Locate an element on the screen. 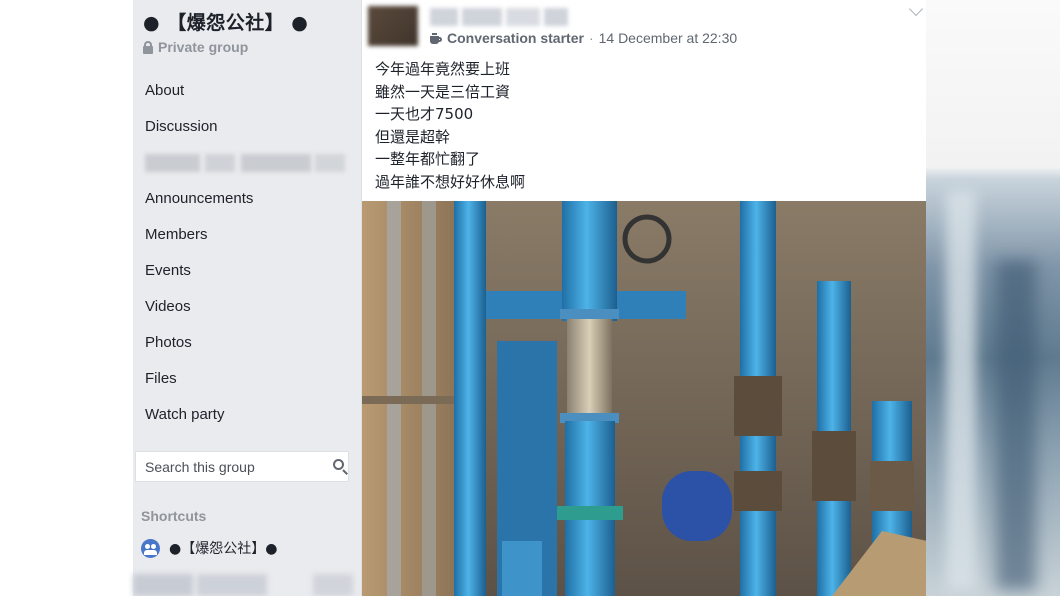 The image size is (1060, 596). post-timestamp: 14 December at 22:30 is located at coordinates (668, 38).